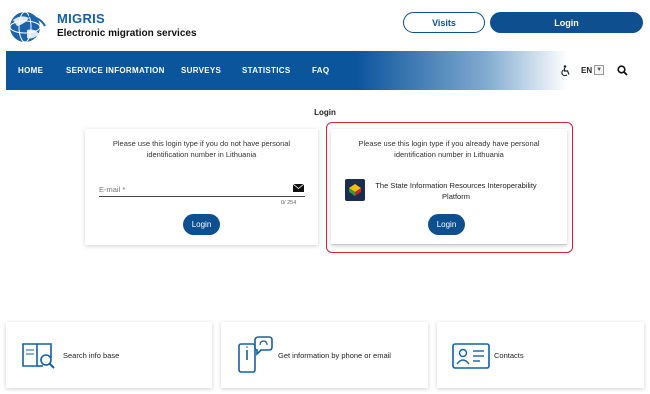  I want to click on language-code: EN, so click(587, 70).